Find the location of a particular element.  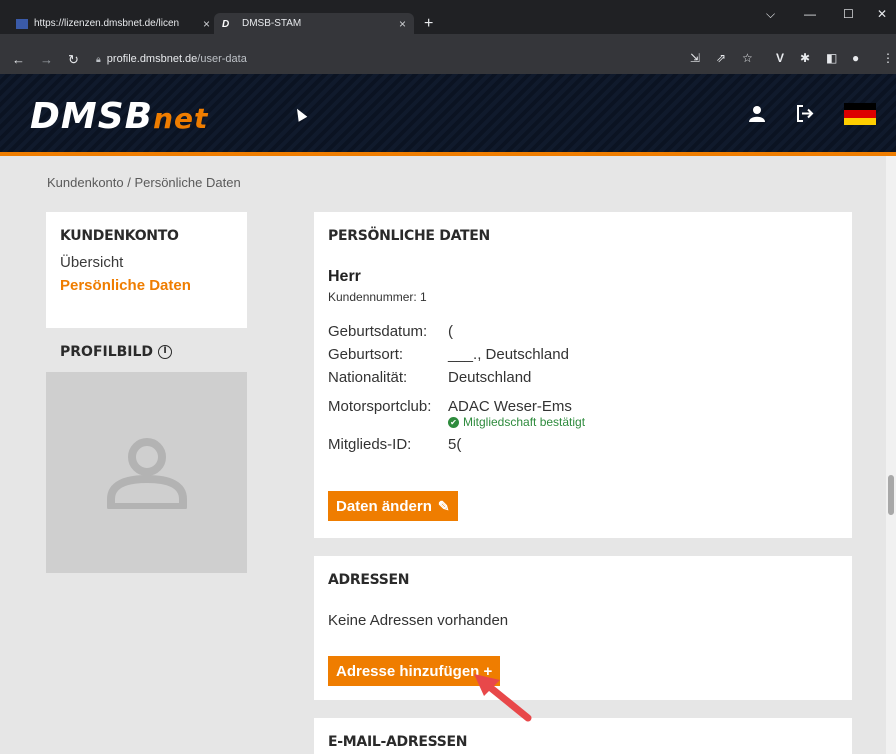

logout-icon is located at coordinates (805, 116).